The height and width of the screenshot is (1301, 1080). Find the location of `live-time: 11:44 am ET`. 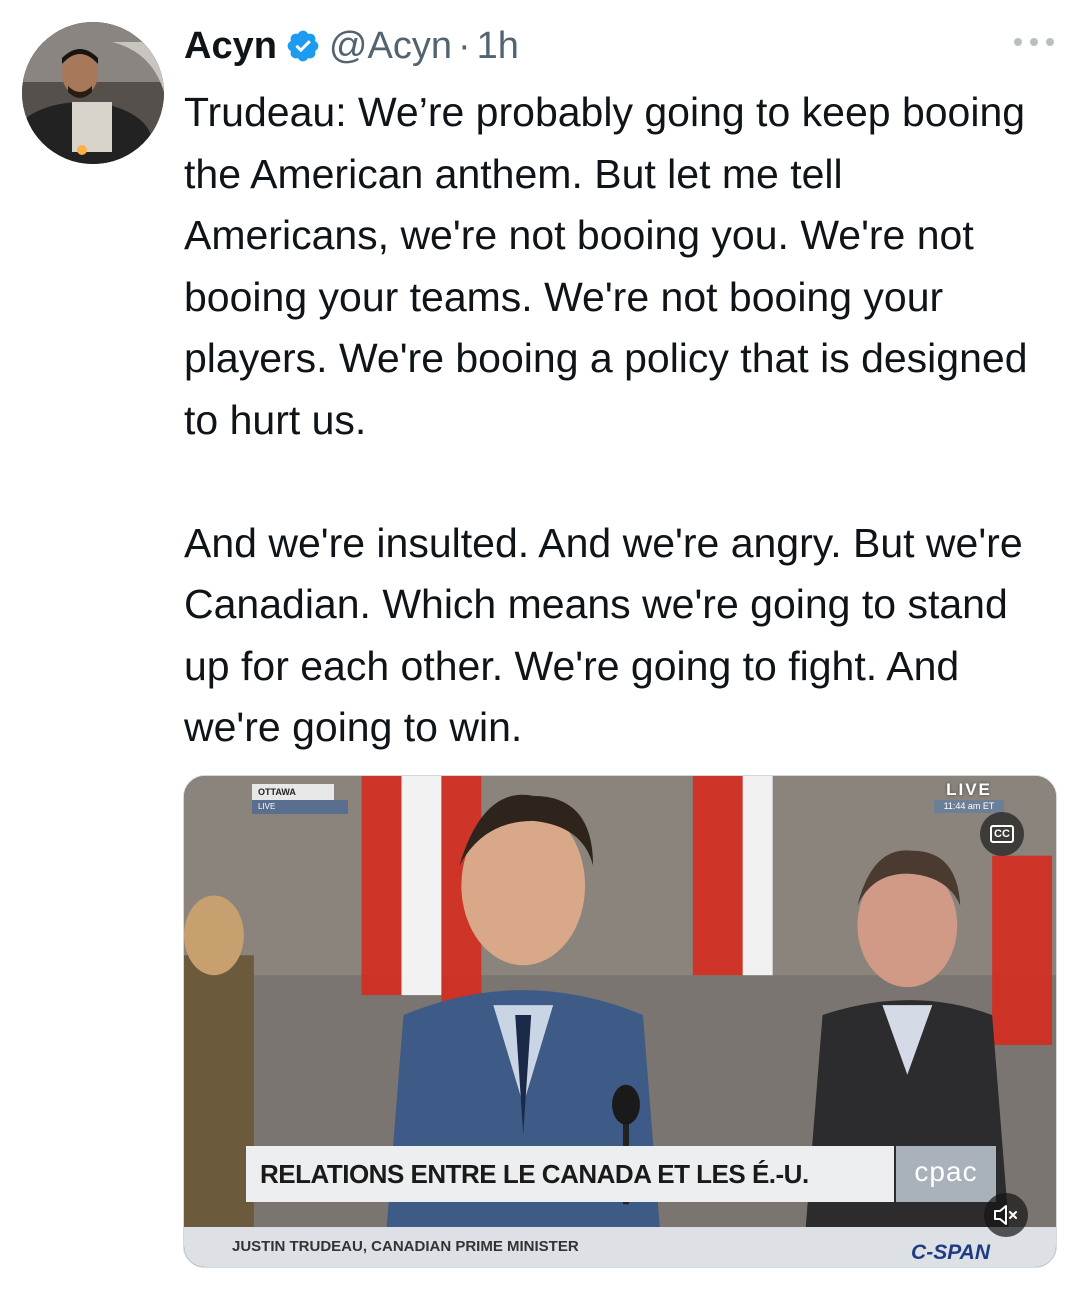

live-time: 11:44 am ET is located at coordinates (969, 806).